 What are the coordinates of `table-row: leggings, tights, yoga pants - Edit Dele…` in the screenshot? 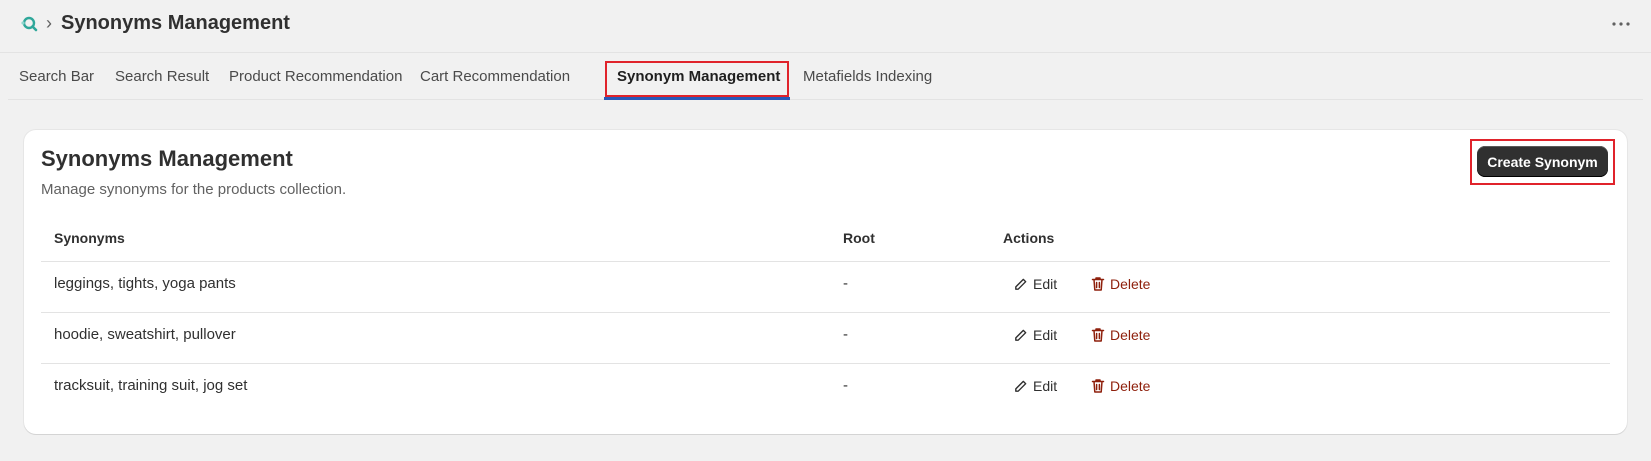 It's located at (825, 287).